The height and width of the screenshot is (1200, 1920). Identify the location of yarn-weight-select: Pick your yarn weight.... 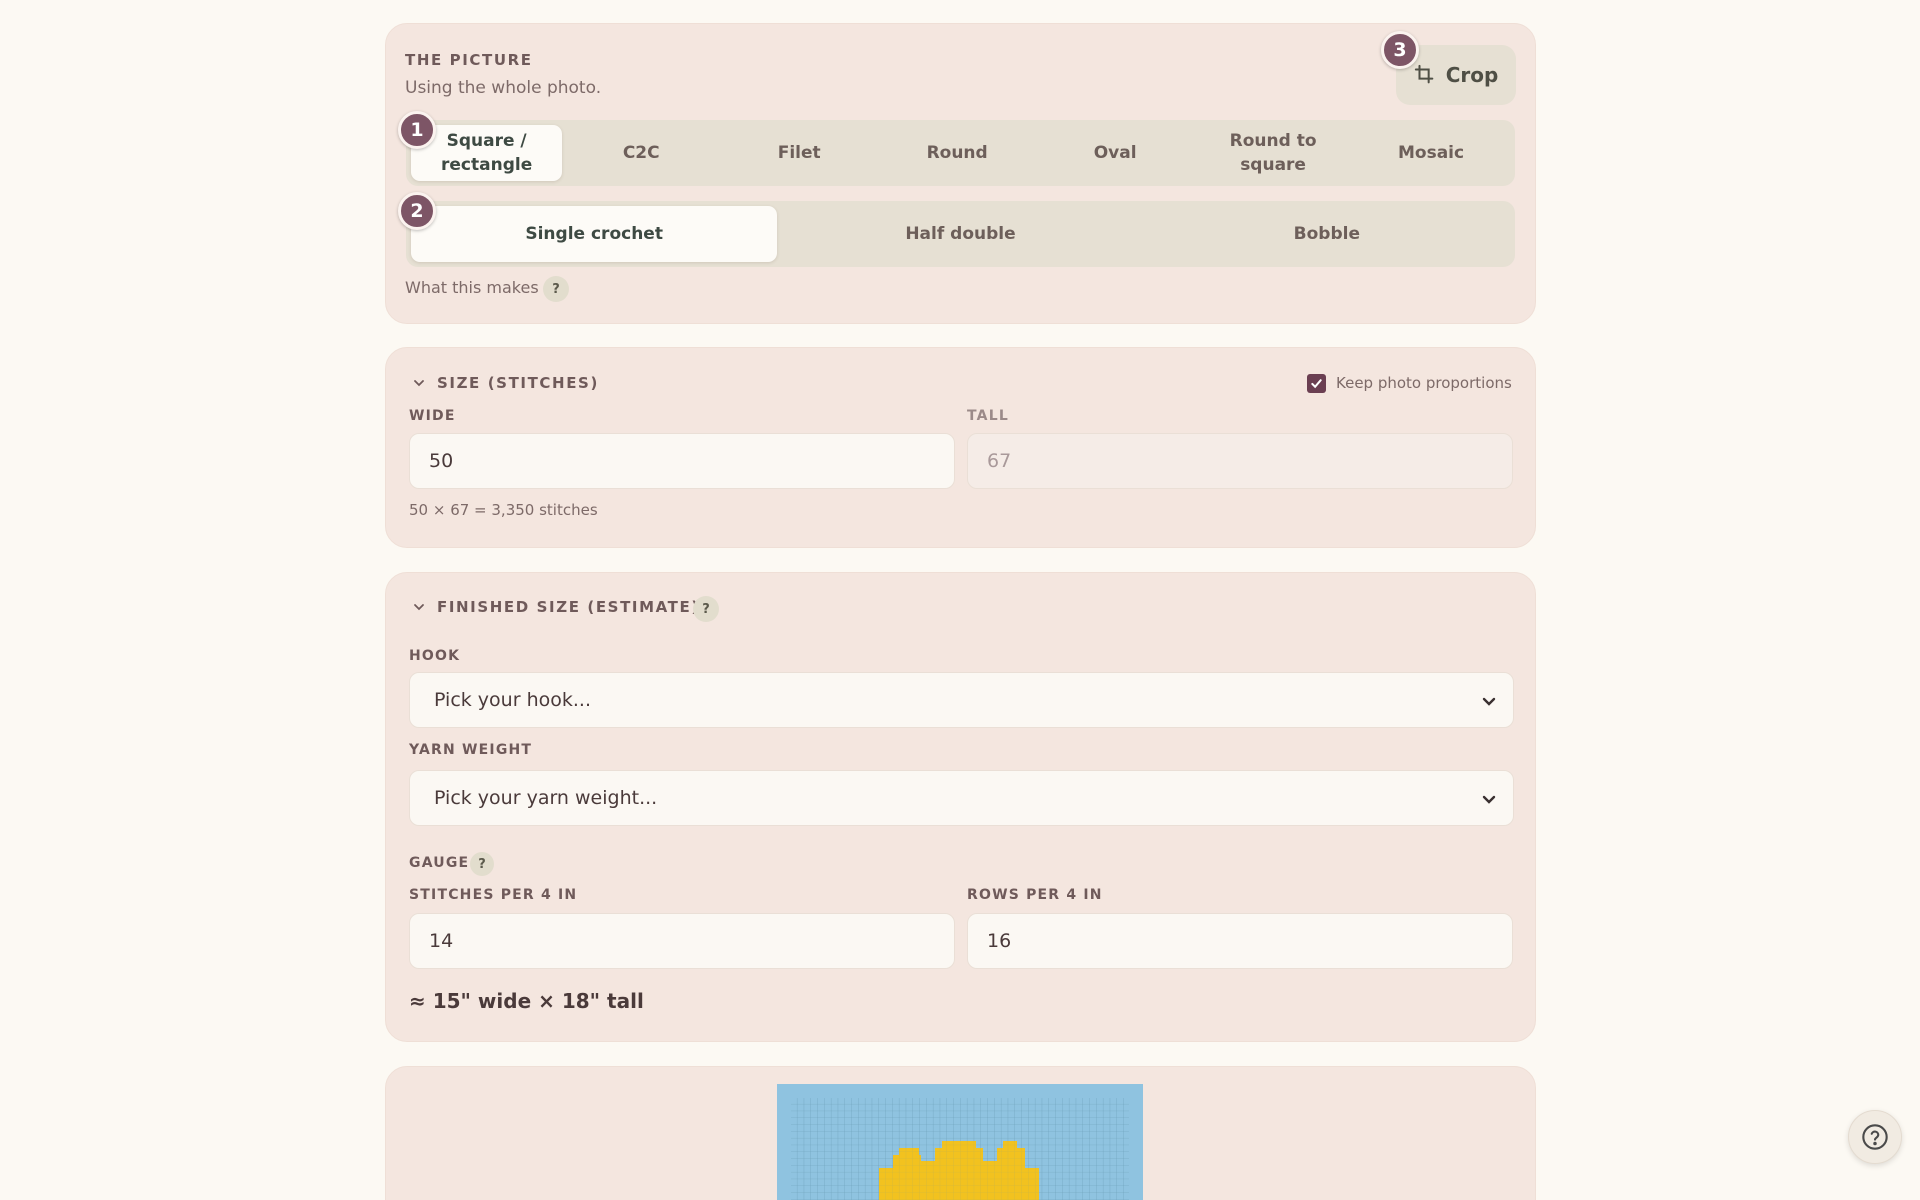
(961, 798).